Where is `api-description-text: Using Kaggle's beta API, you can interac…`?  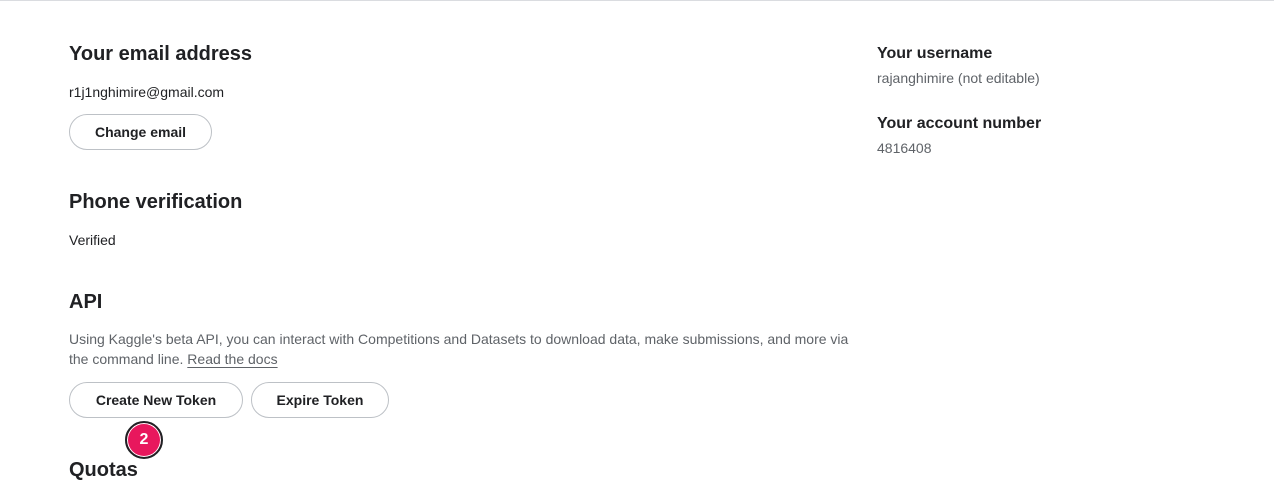 api-description-text: Using Kaggle's beta API, you can interac… is located at coordinates (459, 349).